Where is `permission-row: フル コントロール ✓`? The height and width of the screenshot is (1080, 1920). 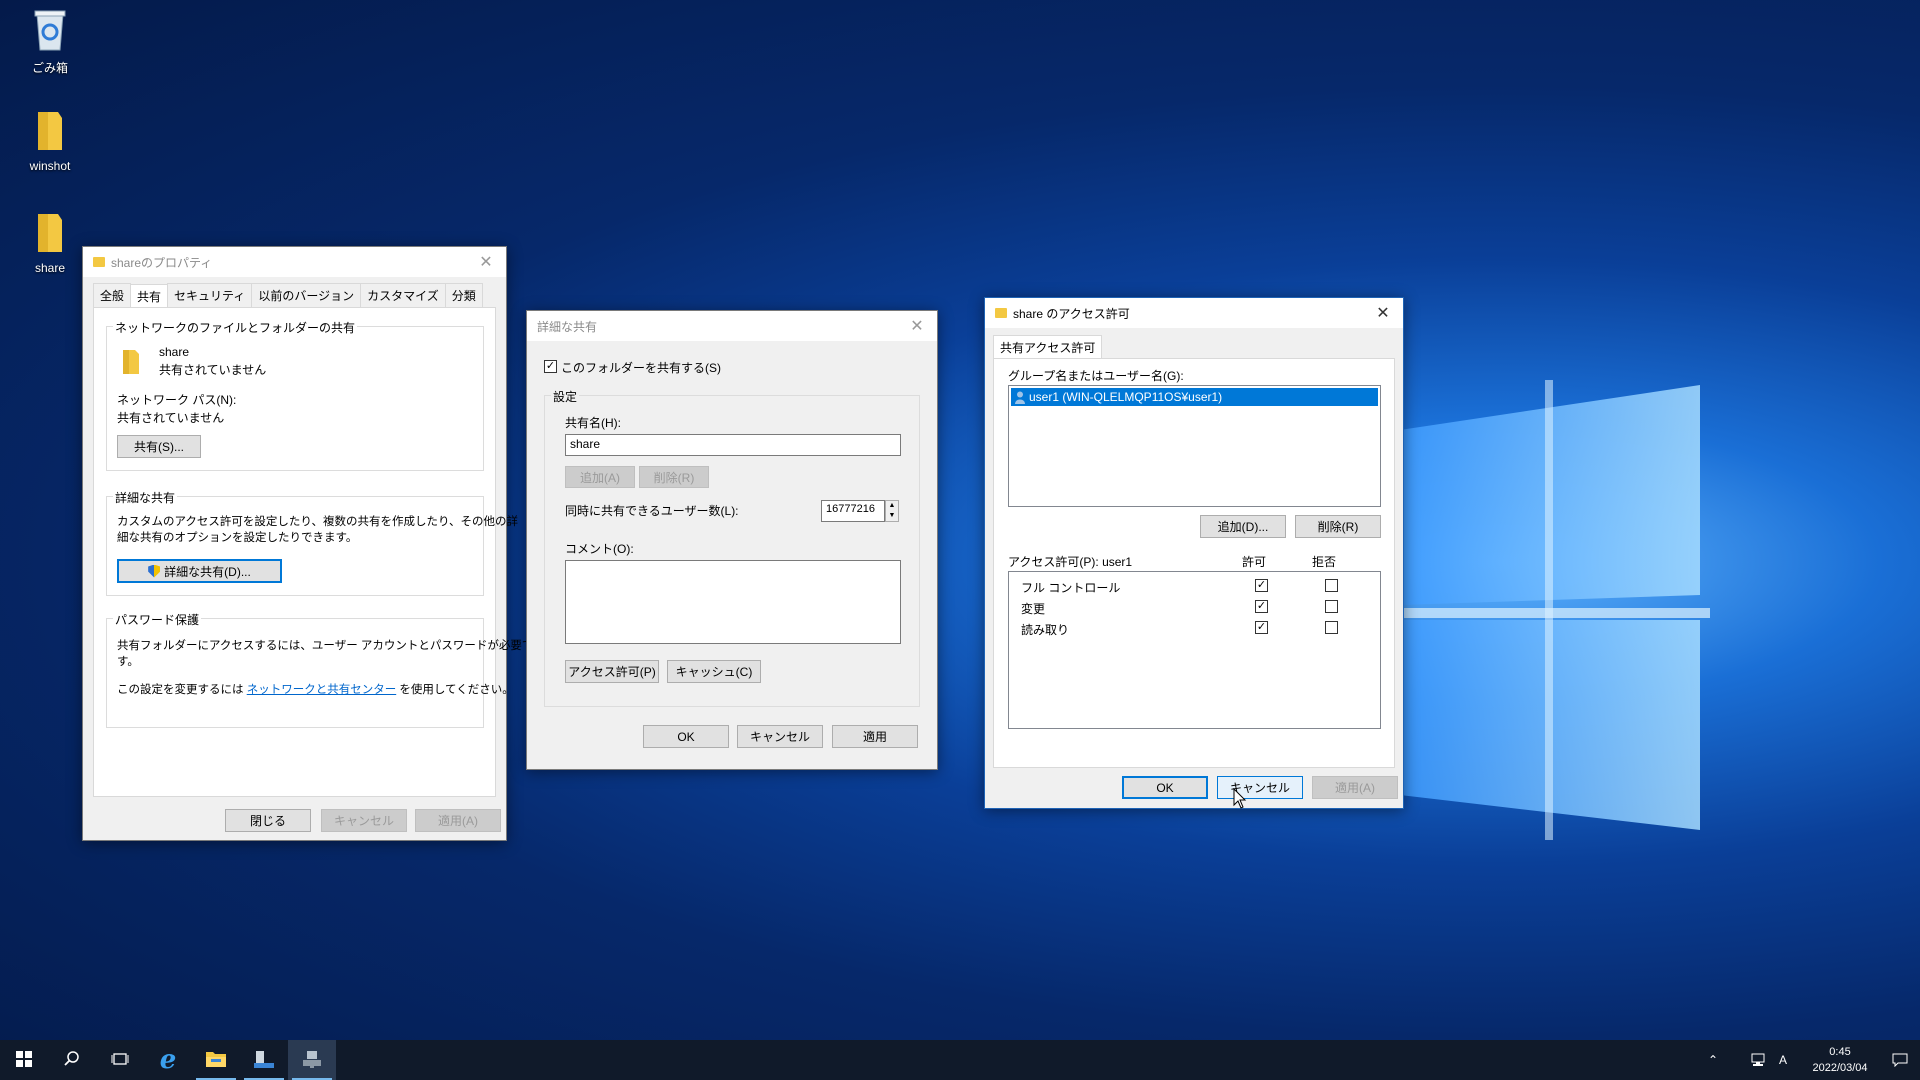
permission-row: フル コントロール ✓ is located at coordinates (1194, 586).